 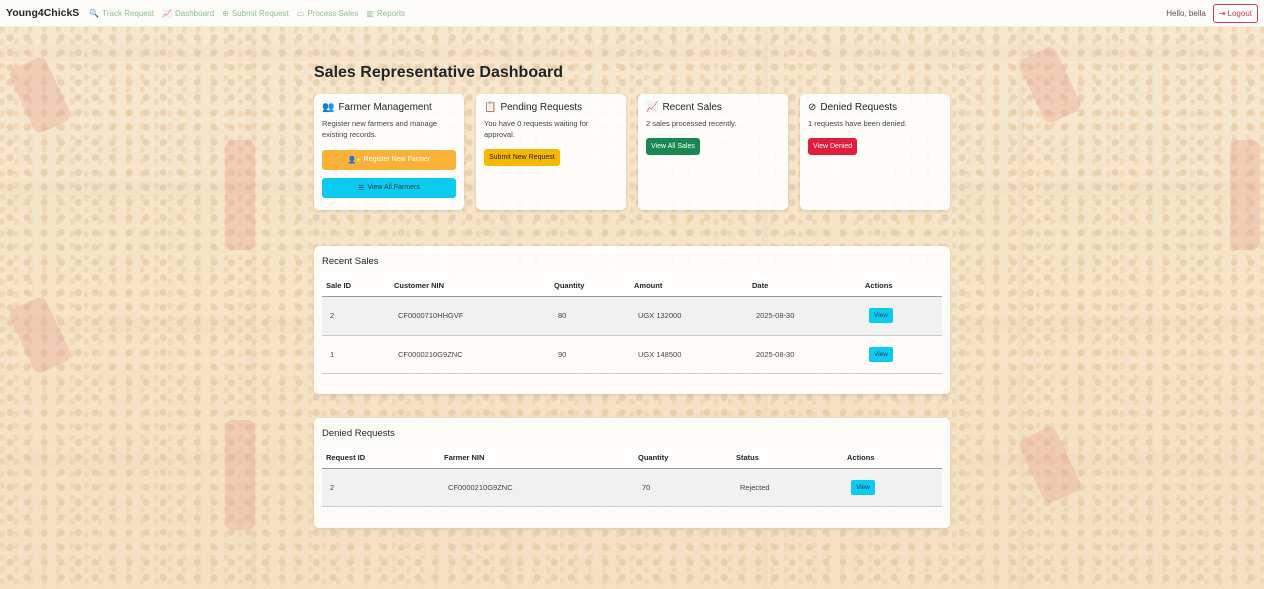 I want to click on column-header: Request ID, so click(x=381, y=458).